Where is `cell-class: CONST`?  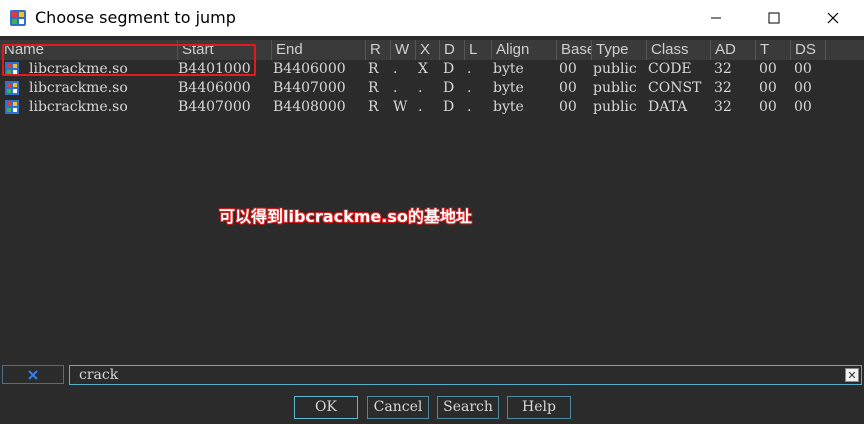
cell-class: CONST is located at coordinates (675, 88).